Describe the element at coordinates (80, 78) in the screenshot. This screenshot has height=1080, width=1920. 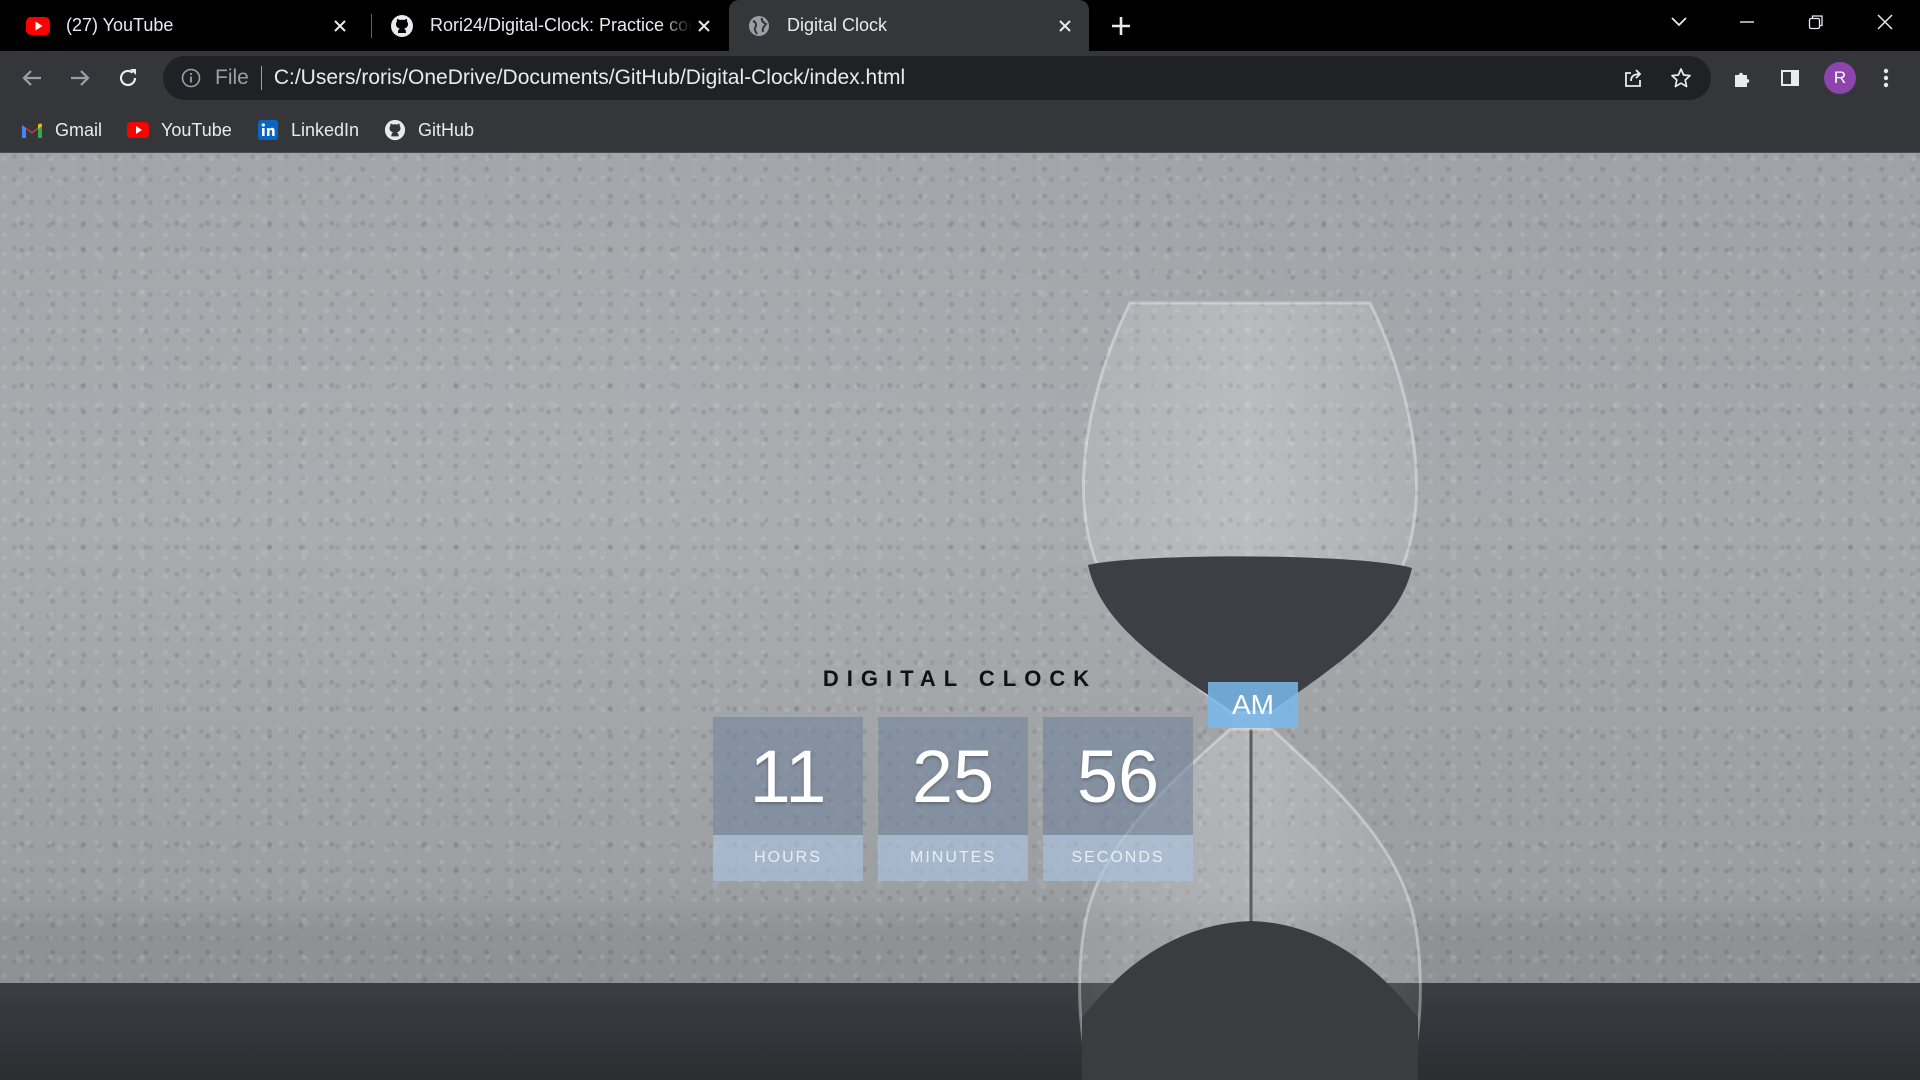
I see `forward-button` at that location.